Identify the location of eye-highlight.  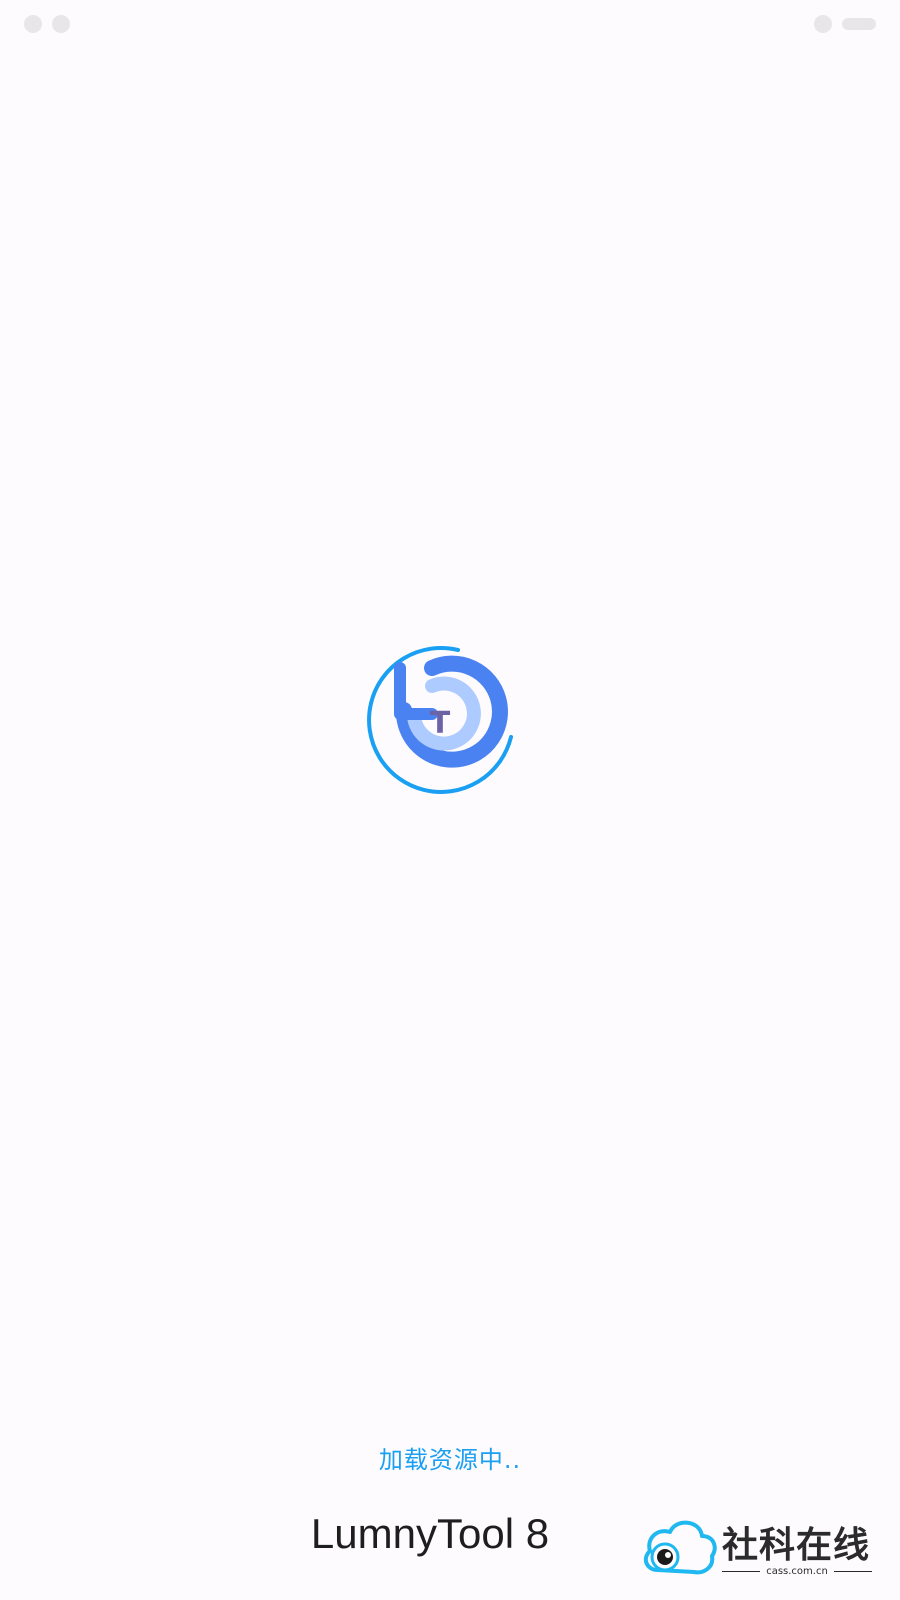
(668, 1555).